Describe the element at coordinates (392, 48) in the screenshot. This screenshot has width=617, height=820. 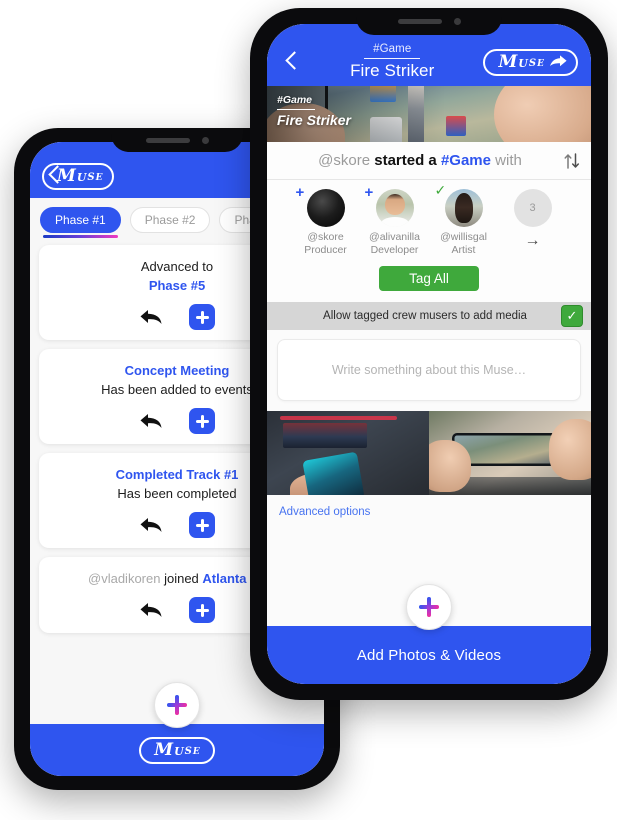
I see `appbar-hashtag: #Game` at that location.